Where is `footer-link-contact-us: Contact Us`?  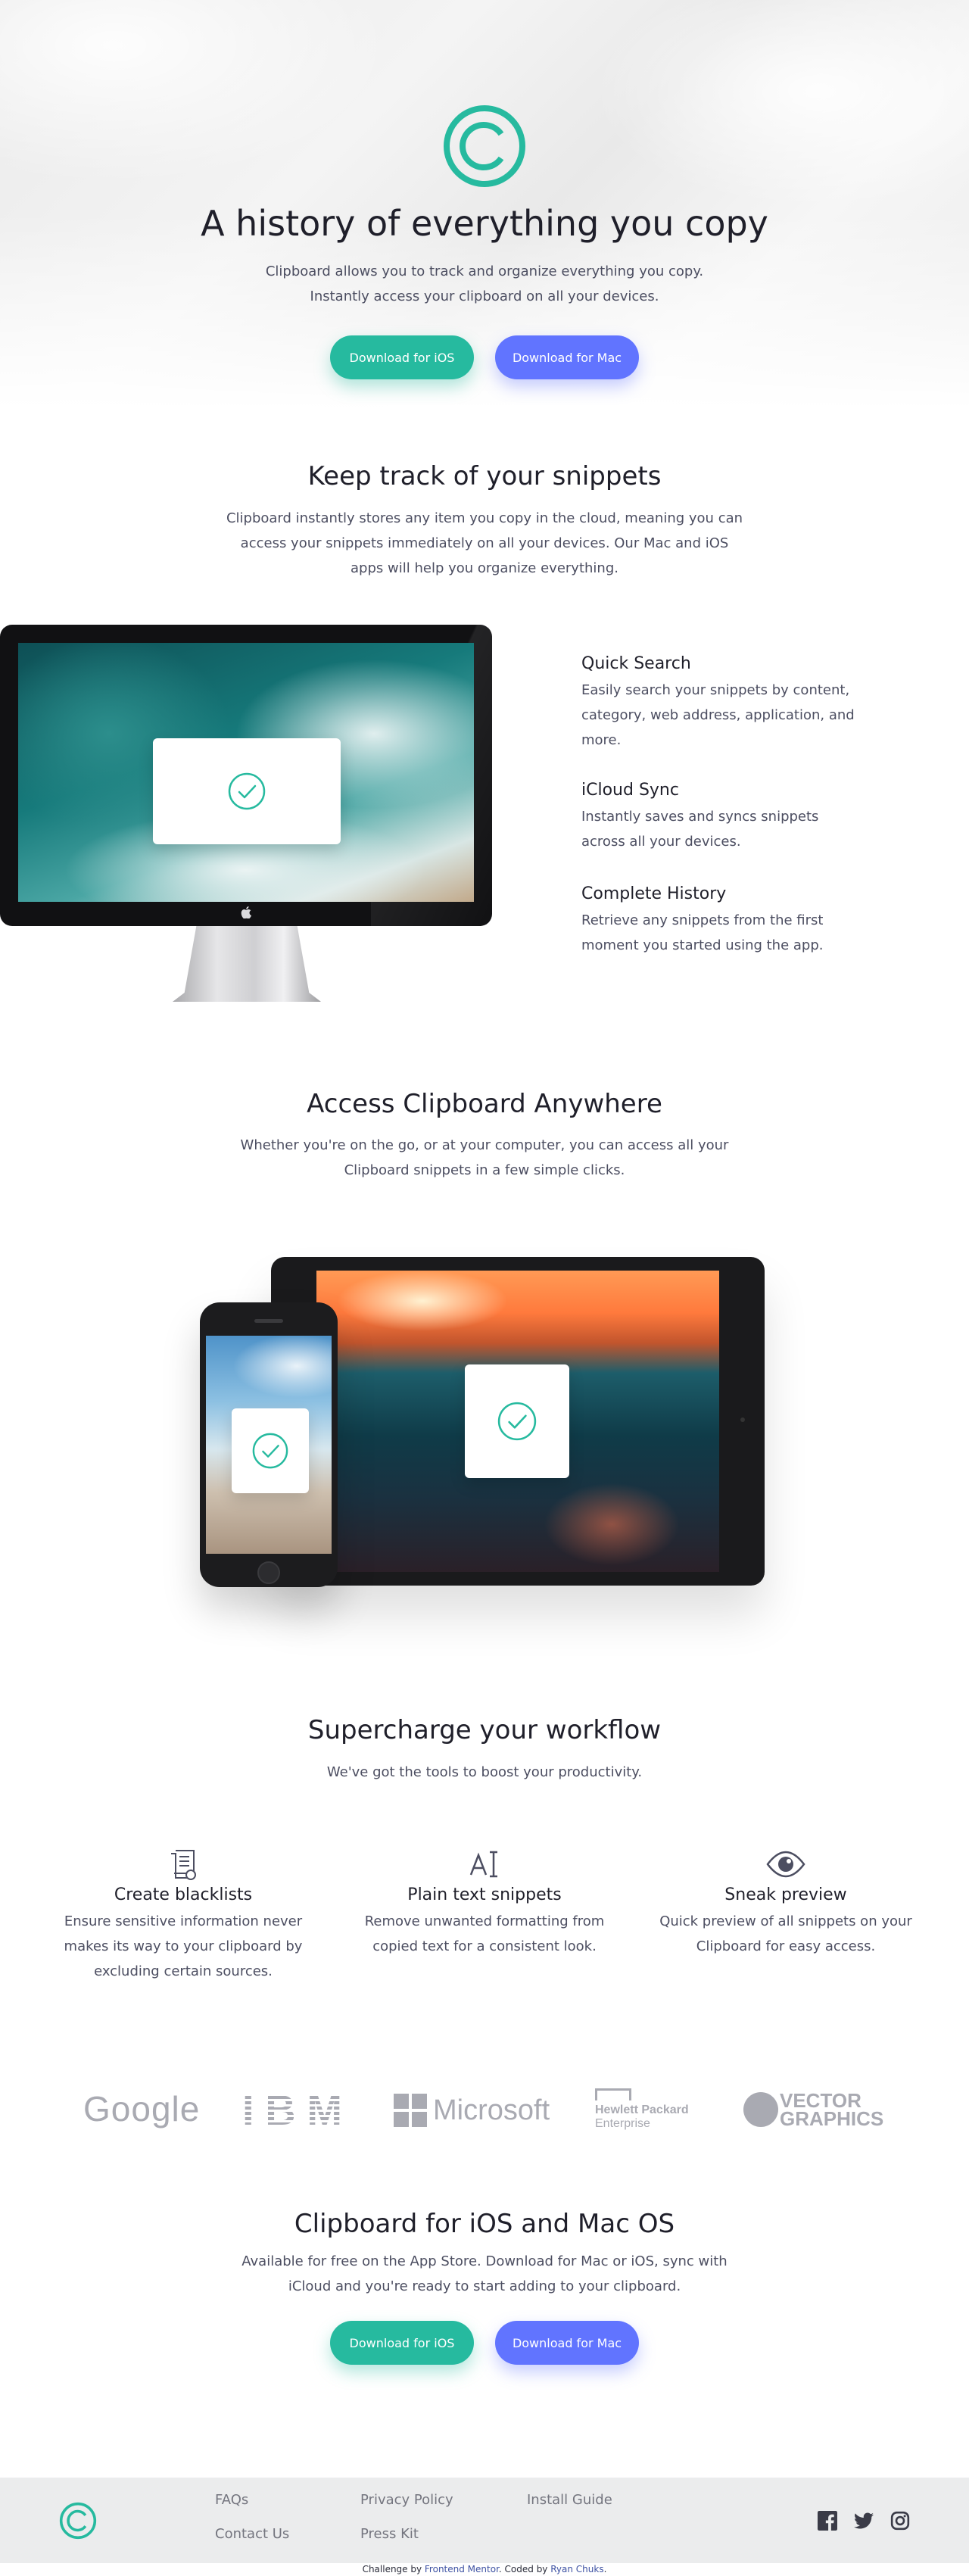 footer-link-contact-us: Contact Us is located at coordinates (252, 2534).